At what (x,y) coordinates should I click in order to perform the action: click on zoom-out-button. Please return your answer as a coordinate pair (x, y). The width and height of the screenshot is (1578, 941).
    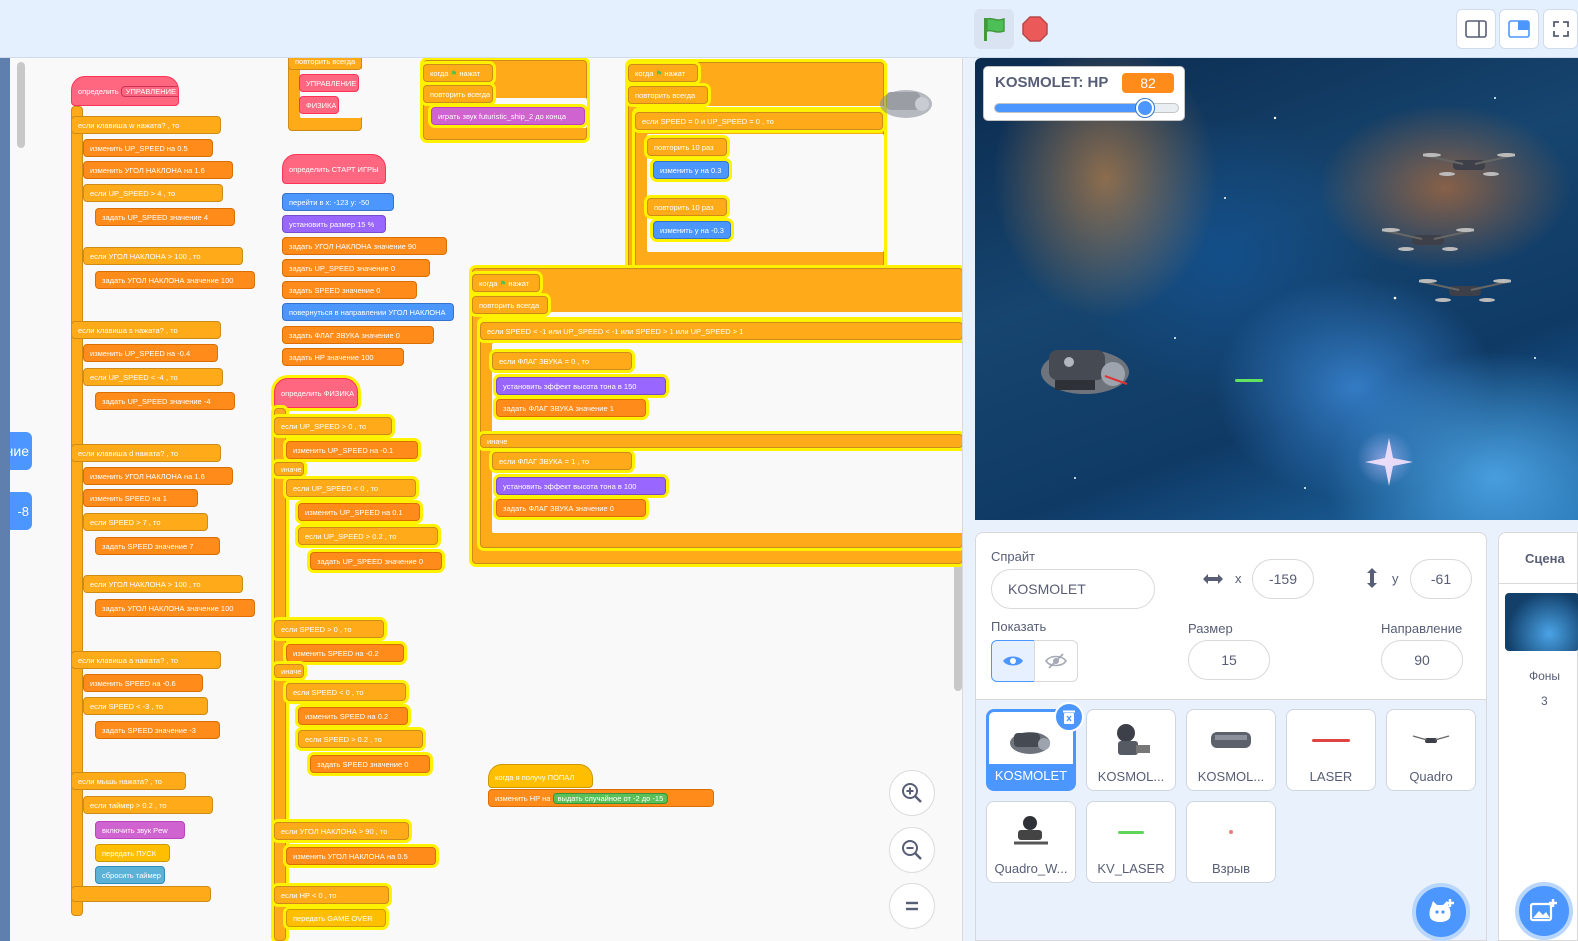
    Looking at the image, I should click on (912, 850).